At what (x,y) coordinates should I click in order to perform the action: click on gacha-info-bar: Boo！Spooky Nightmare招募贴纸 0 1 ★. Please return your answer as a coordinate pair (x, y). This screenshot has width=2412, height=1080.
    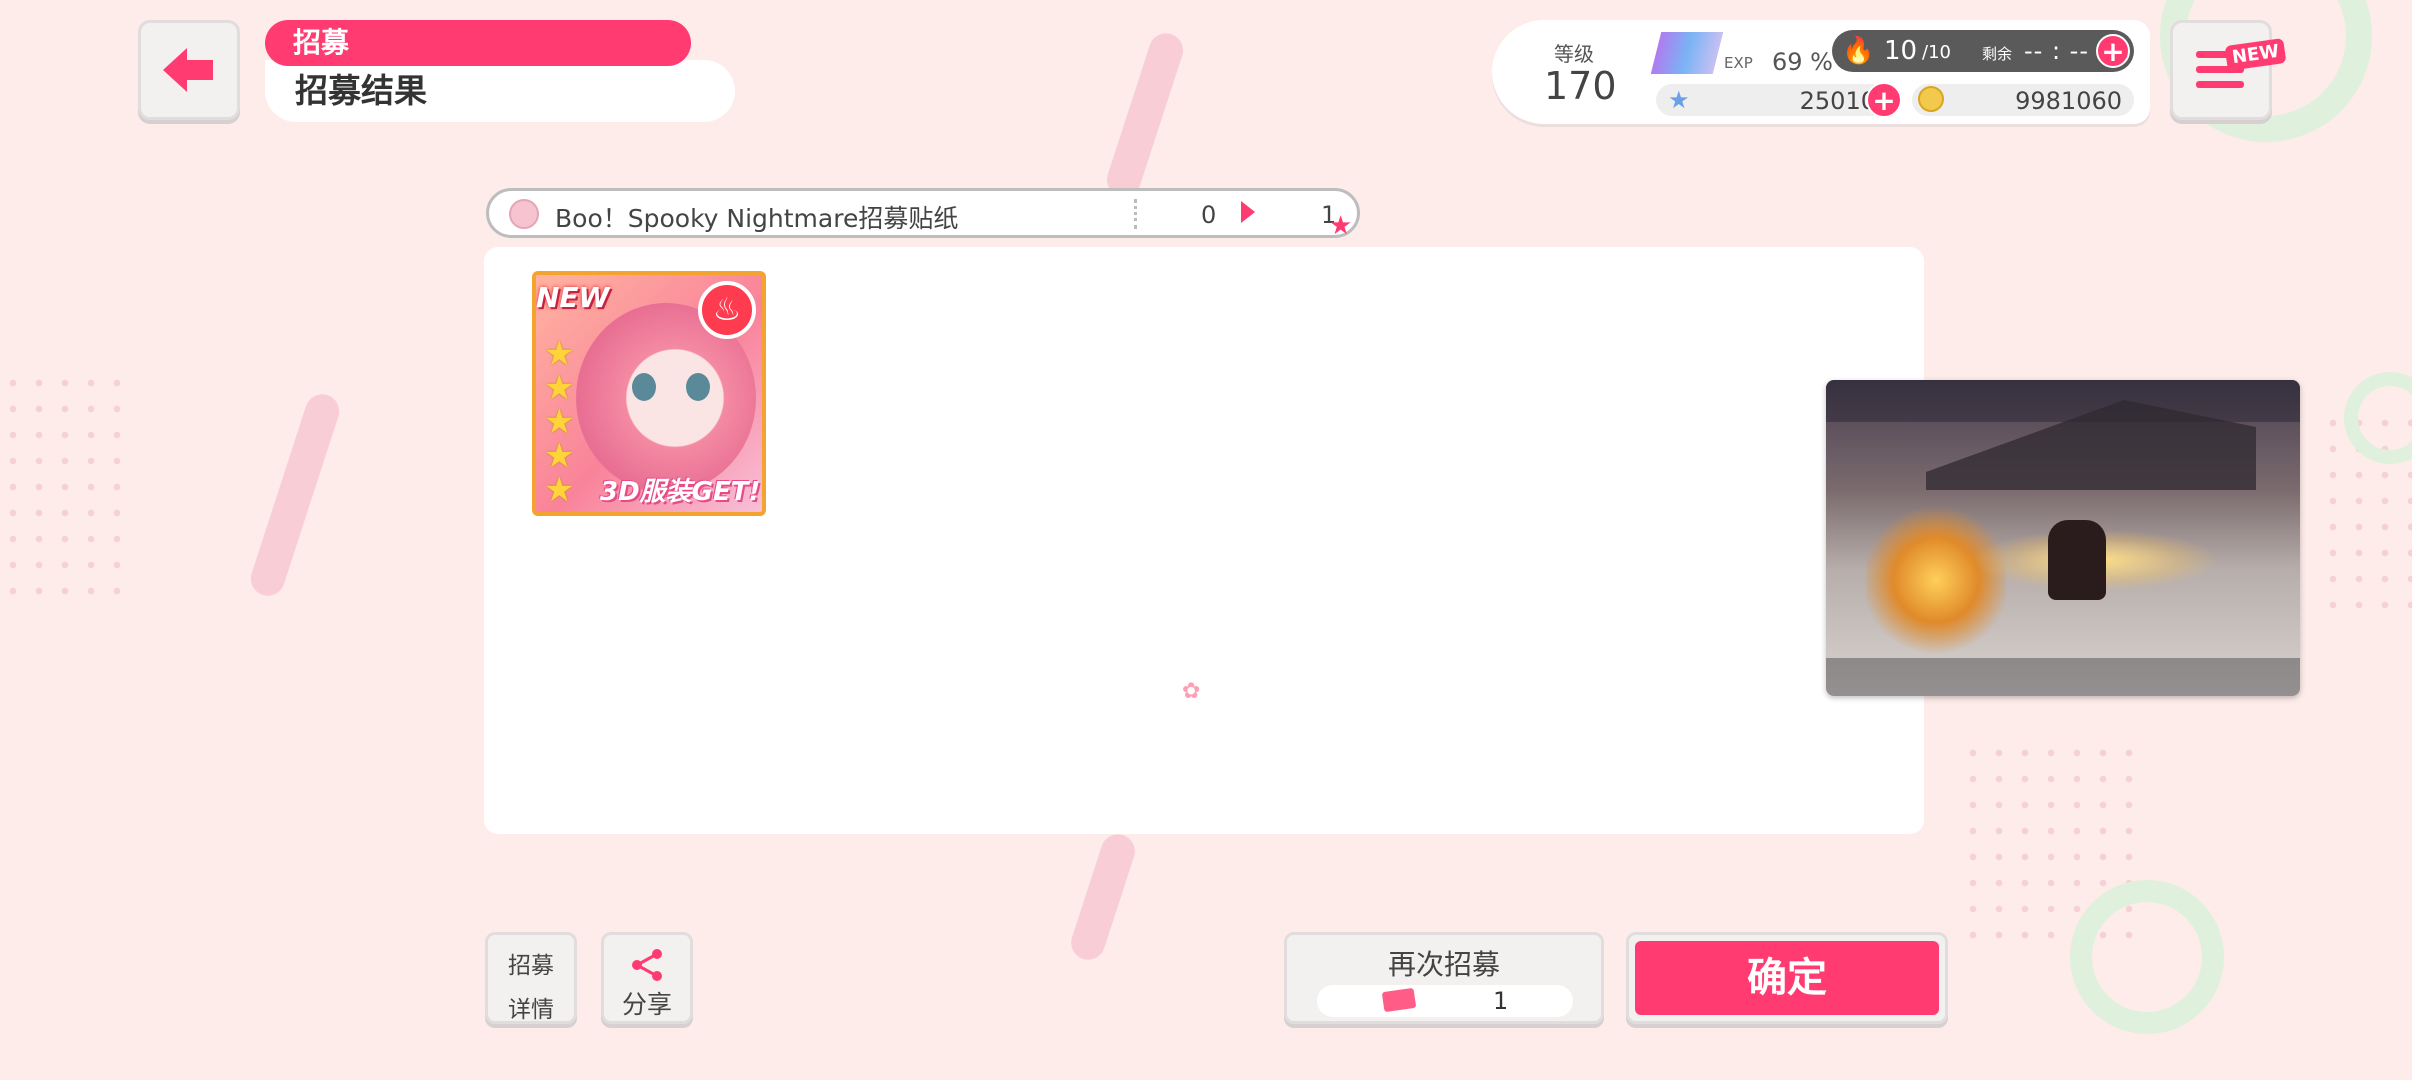
    Looking at the image, I should click on (923, 214).